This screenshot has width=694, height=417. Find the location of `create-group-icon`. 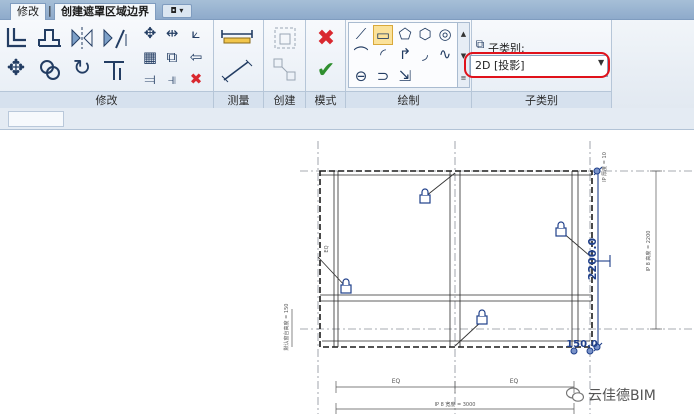

create-group-icon is located at coordinates (285, 38).